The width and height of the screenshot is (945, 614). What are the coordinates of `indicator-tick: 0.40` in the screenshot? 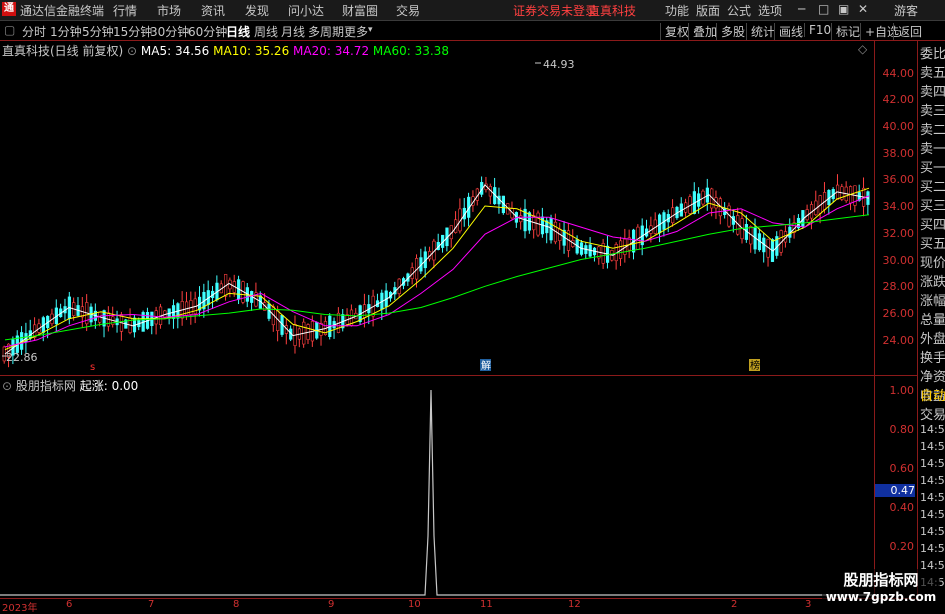 It's located at (902, 507).